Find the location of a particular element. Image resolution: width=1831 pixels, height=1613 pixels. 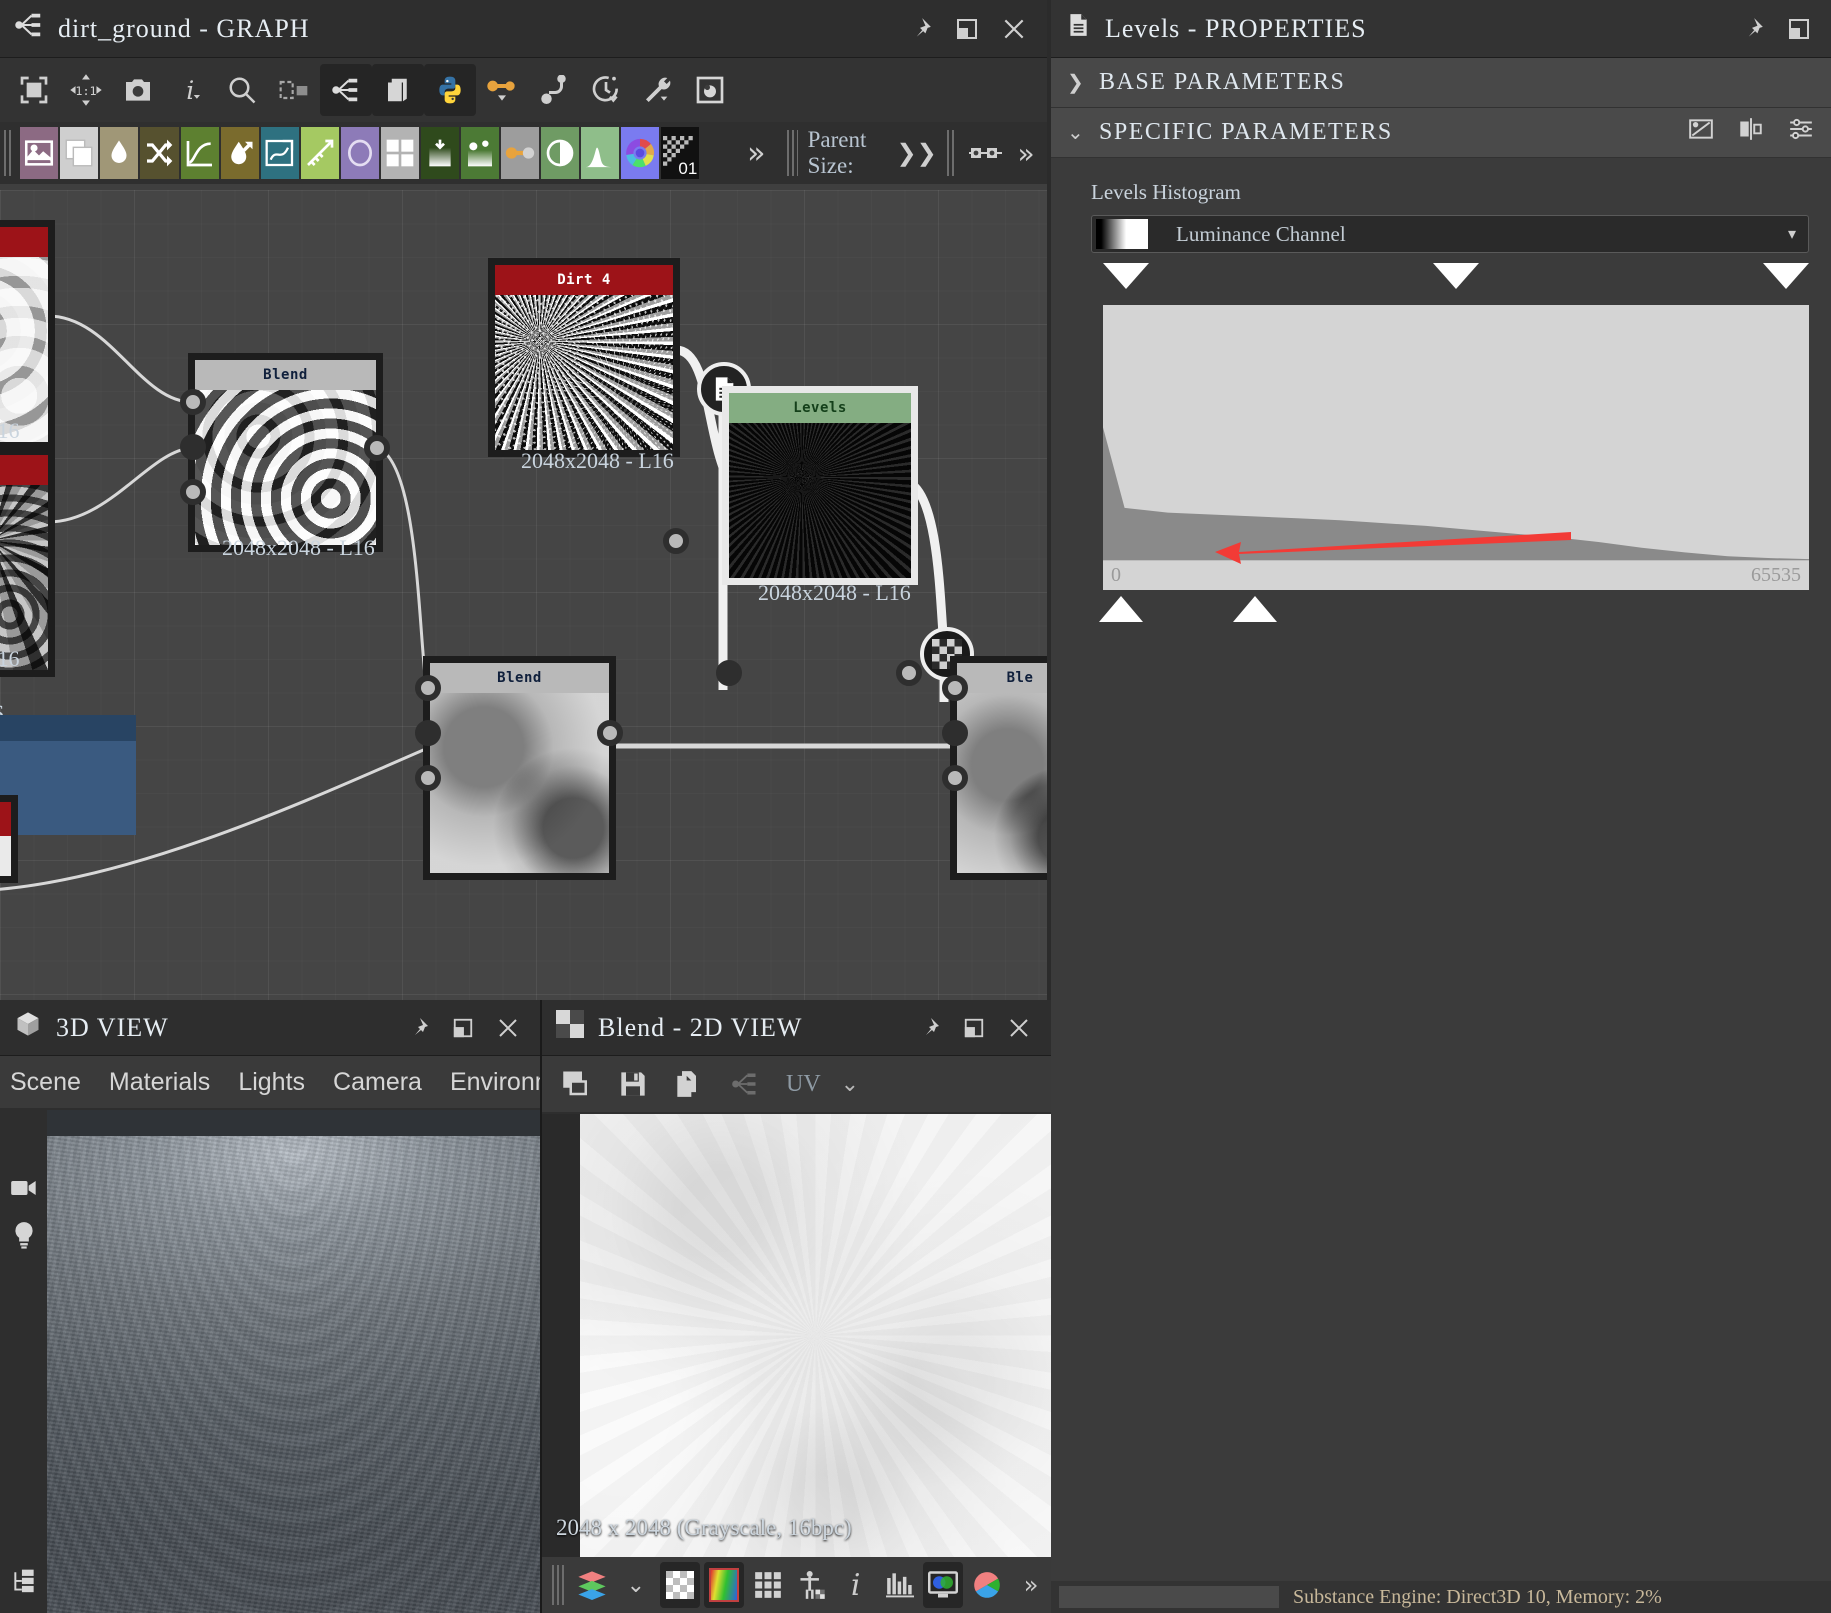

connector-icon is located at coordinates (554, 90).